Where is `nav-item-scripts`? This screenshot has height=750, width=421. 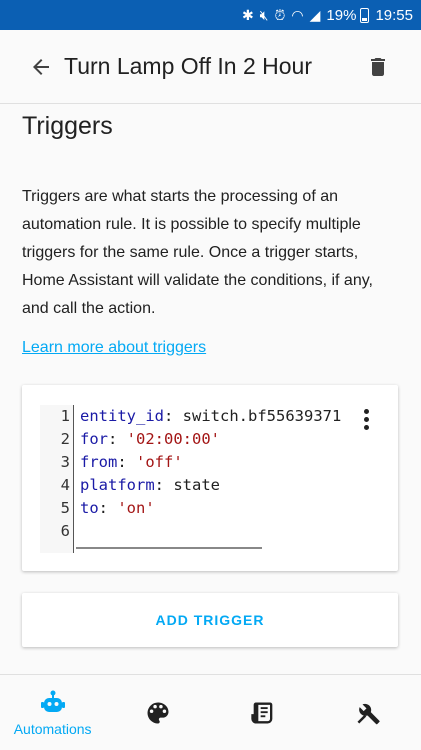
nav-item-scripts is located at coordinates (263, 712).